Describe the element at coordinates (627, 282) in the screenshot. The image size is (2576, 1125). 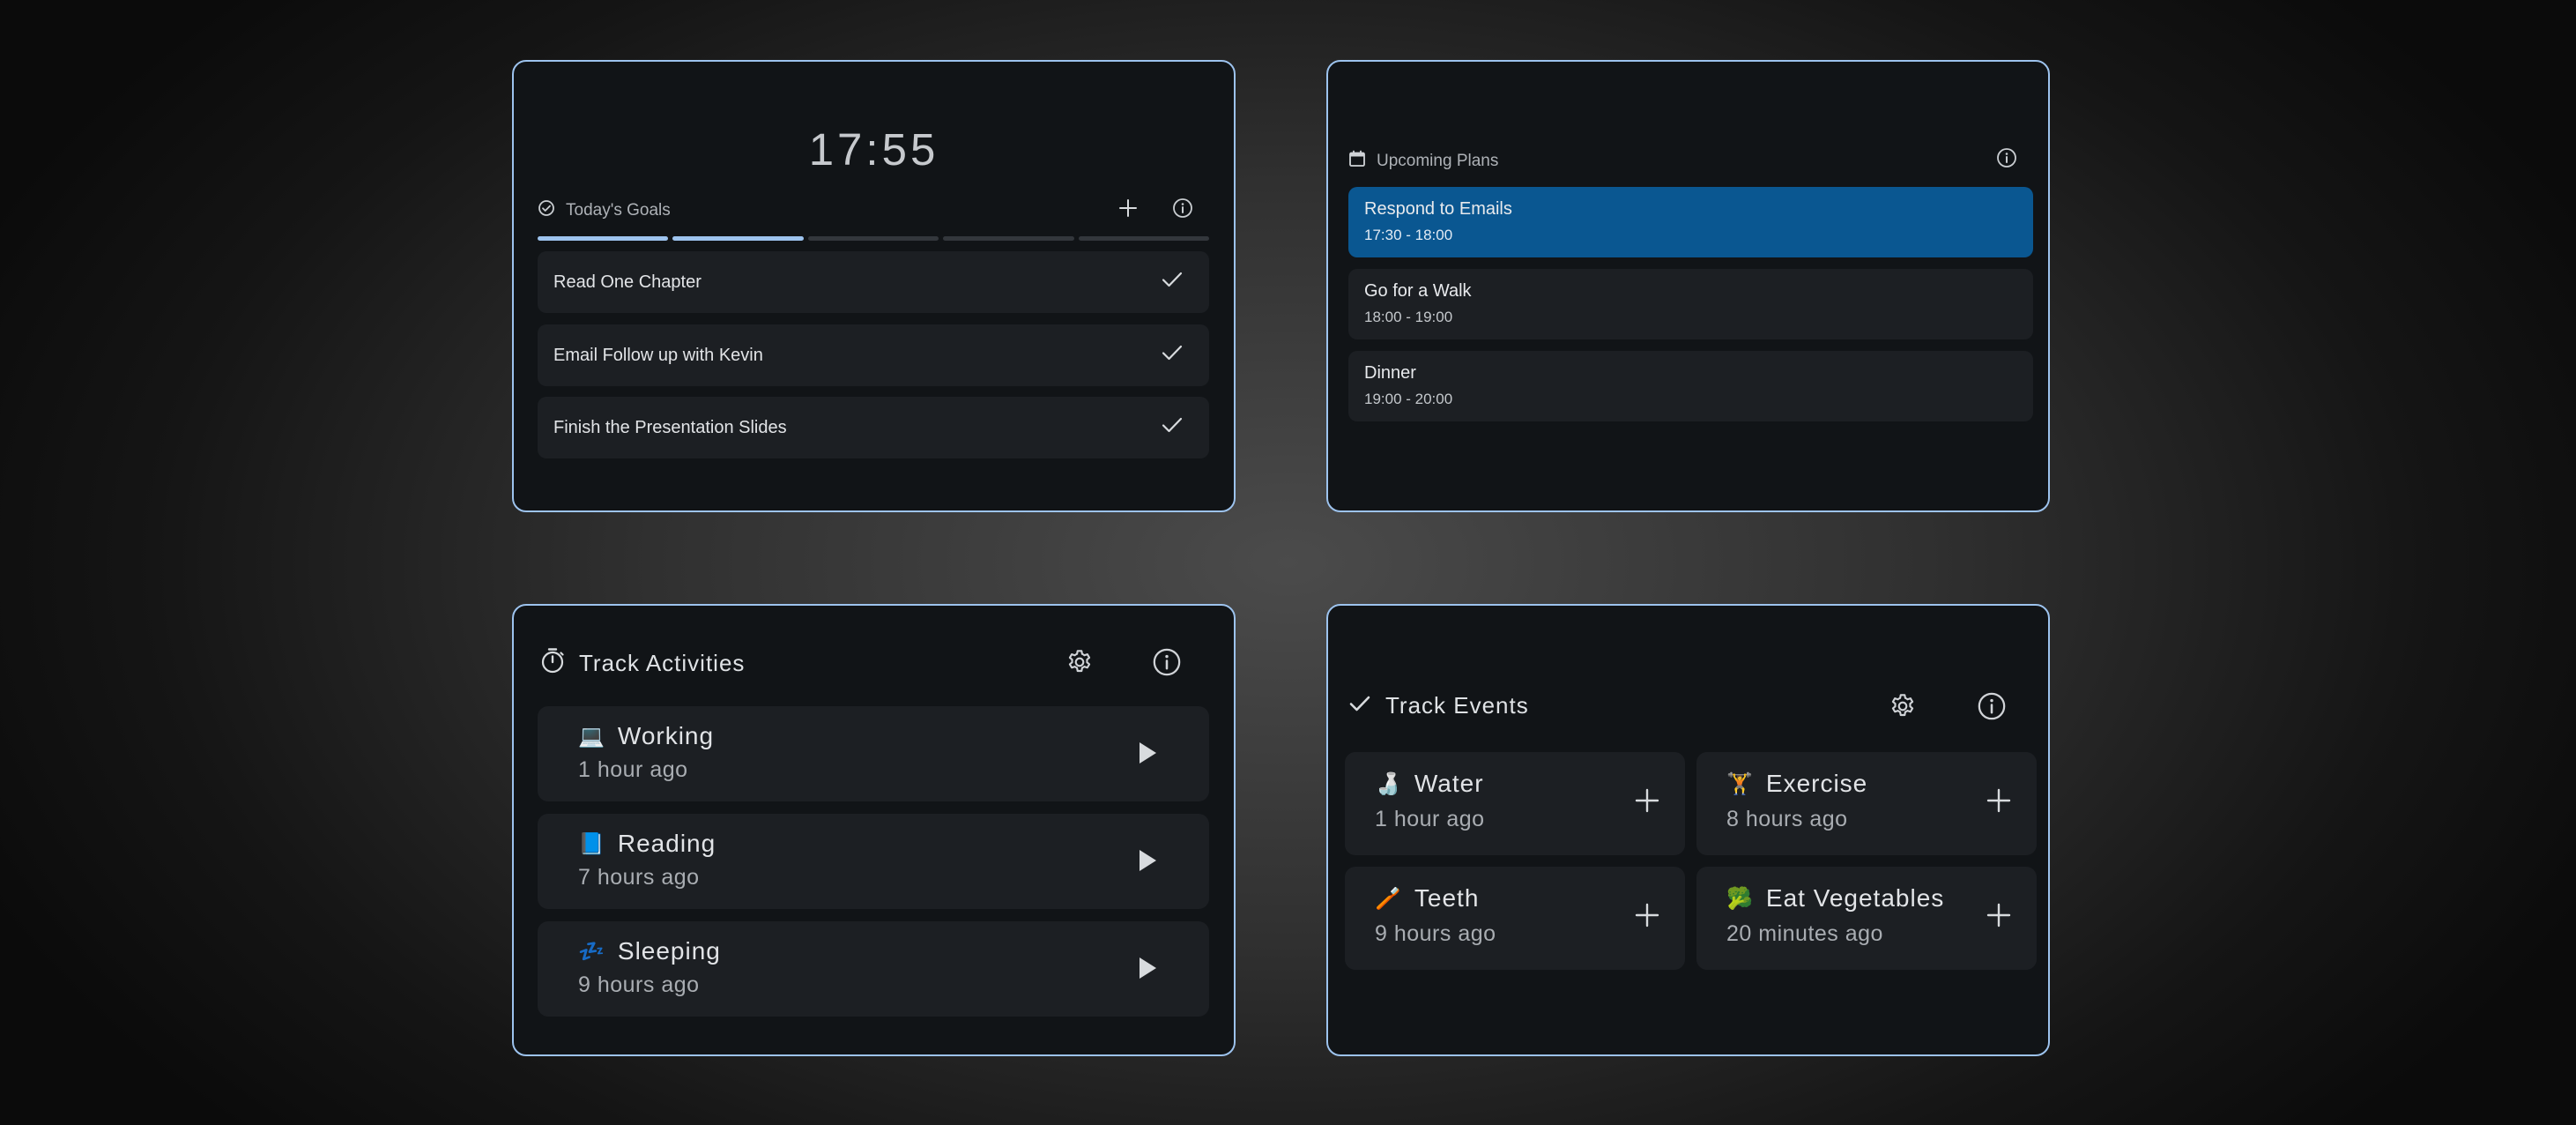
I see `goal-label: Read One Chapter` at that location.